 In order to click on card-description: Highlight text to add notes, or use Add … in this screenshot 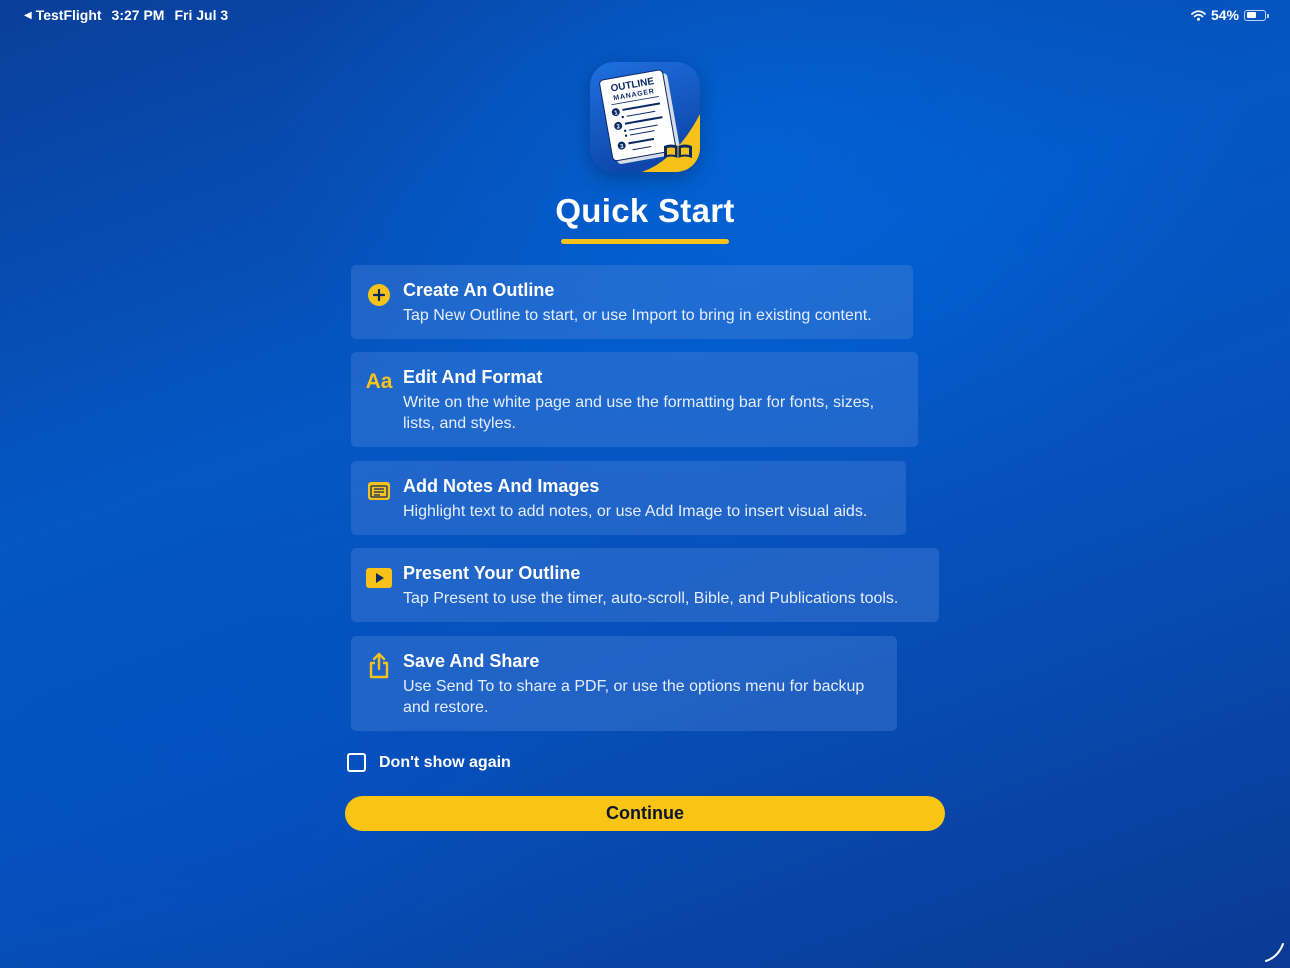, I will do `click(635, 511)`.